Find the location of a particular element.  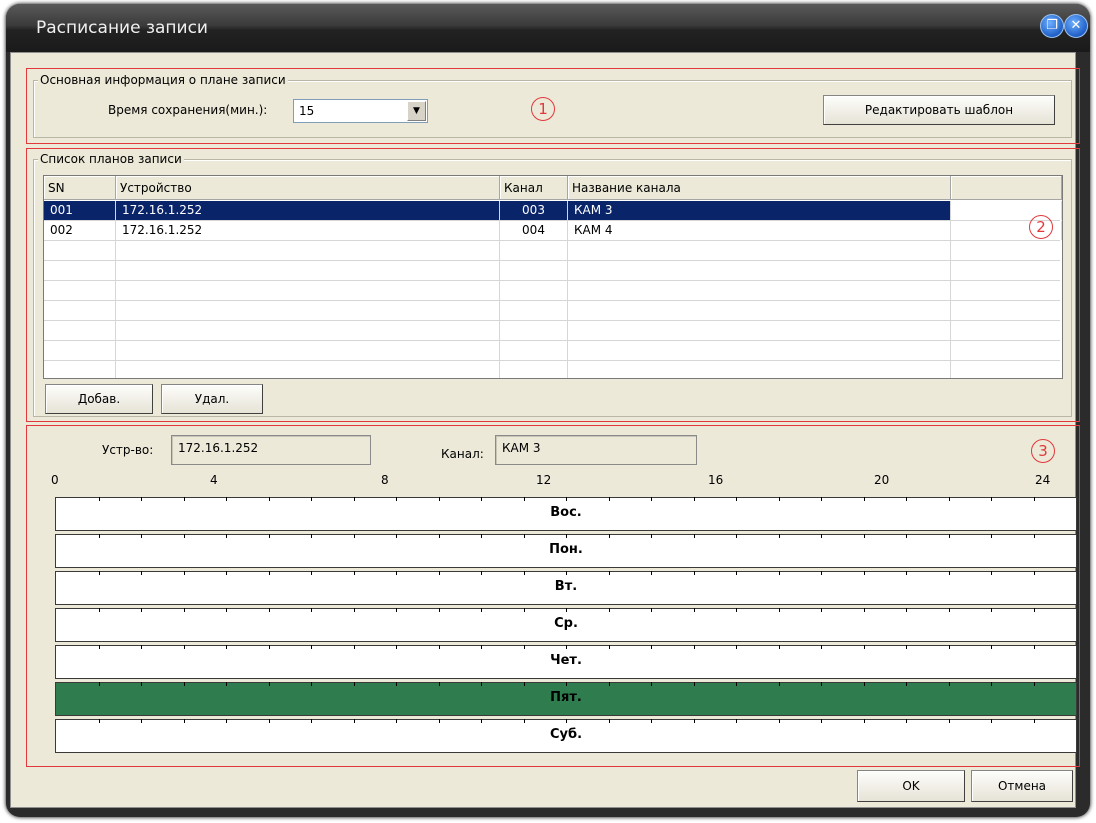

schedule-day-row: Суб. is located at coordinates (566, 736).